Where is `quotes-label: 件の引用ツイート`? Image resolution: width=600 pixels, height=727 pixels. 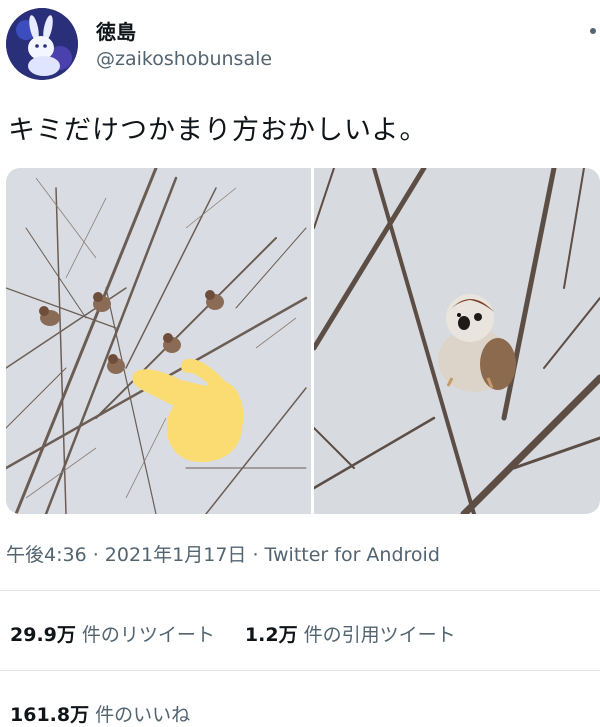 quotes-label: 件の引用ツイート is located at coordinates (379, 635).